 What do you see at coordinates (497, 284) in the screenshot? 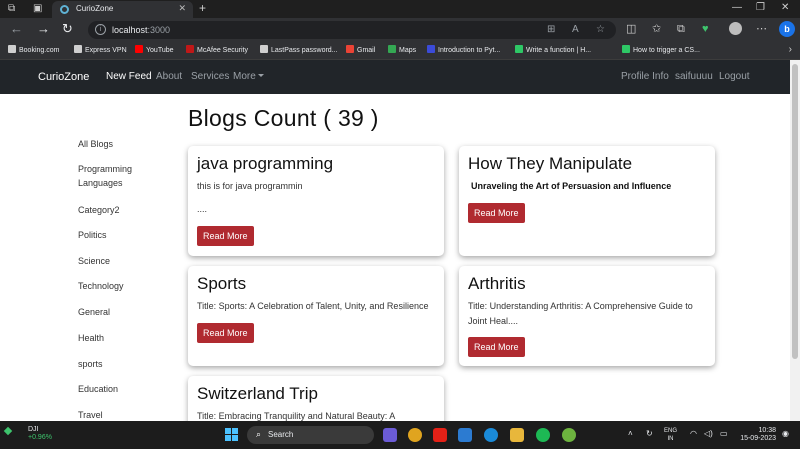
I see `blog-card-title: Arthritis` at bounding box center [497, 284].